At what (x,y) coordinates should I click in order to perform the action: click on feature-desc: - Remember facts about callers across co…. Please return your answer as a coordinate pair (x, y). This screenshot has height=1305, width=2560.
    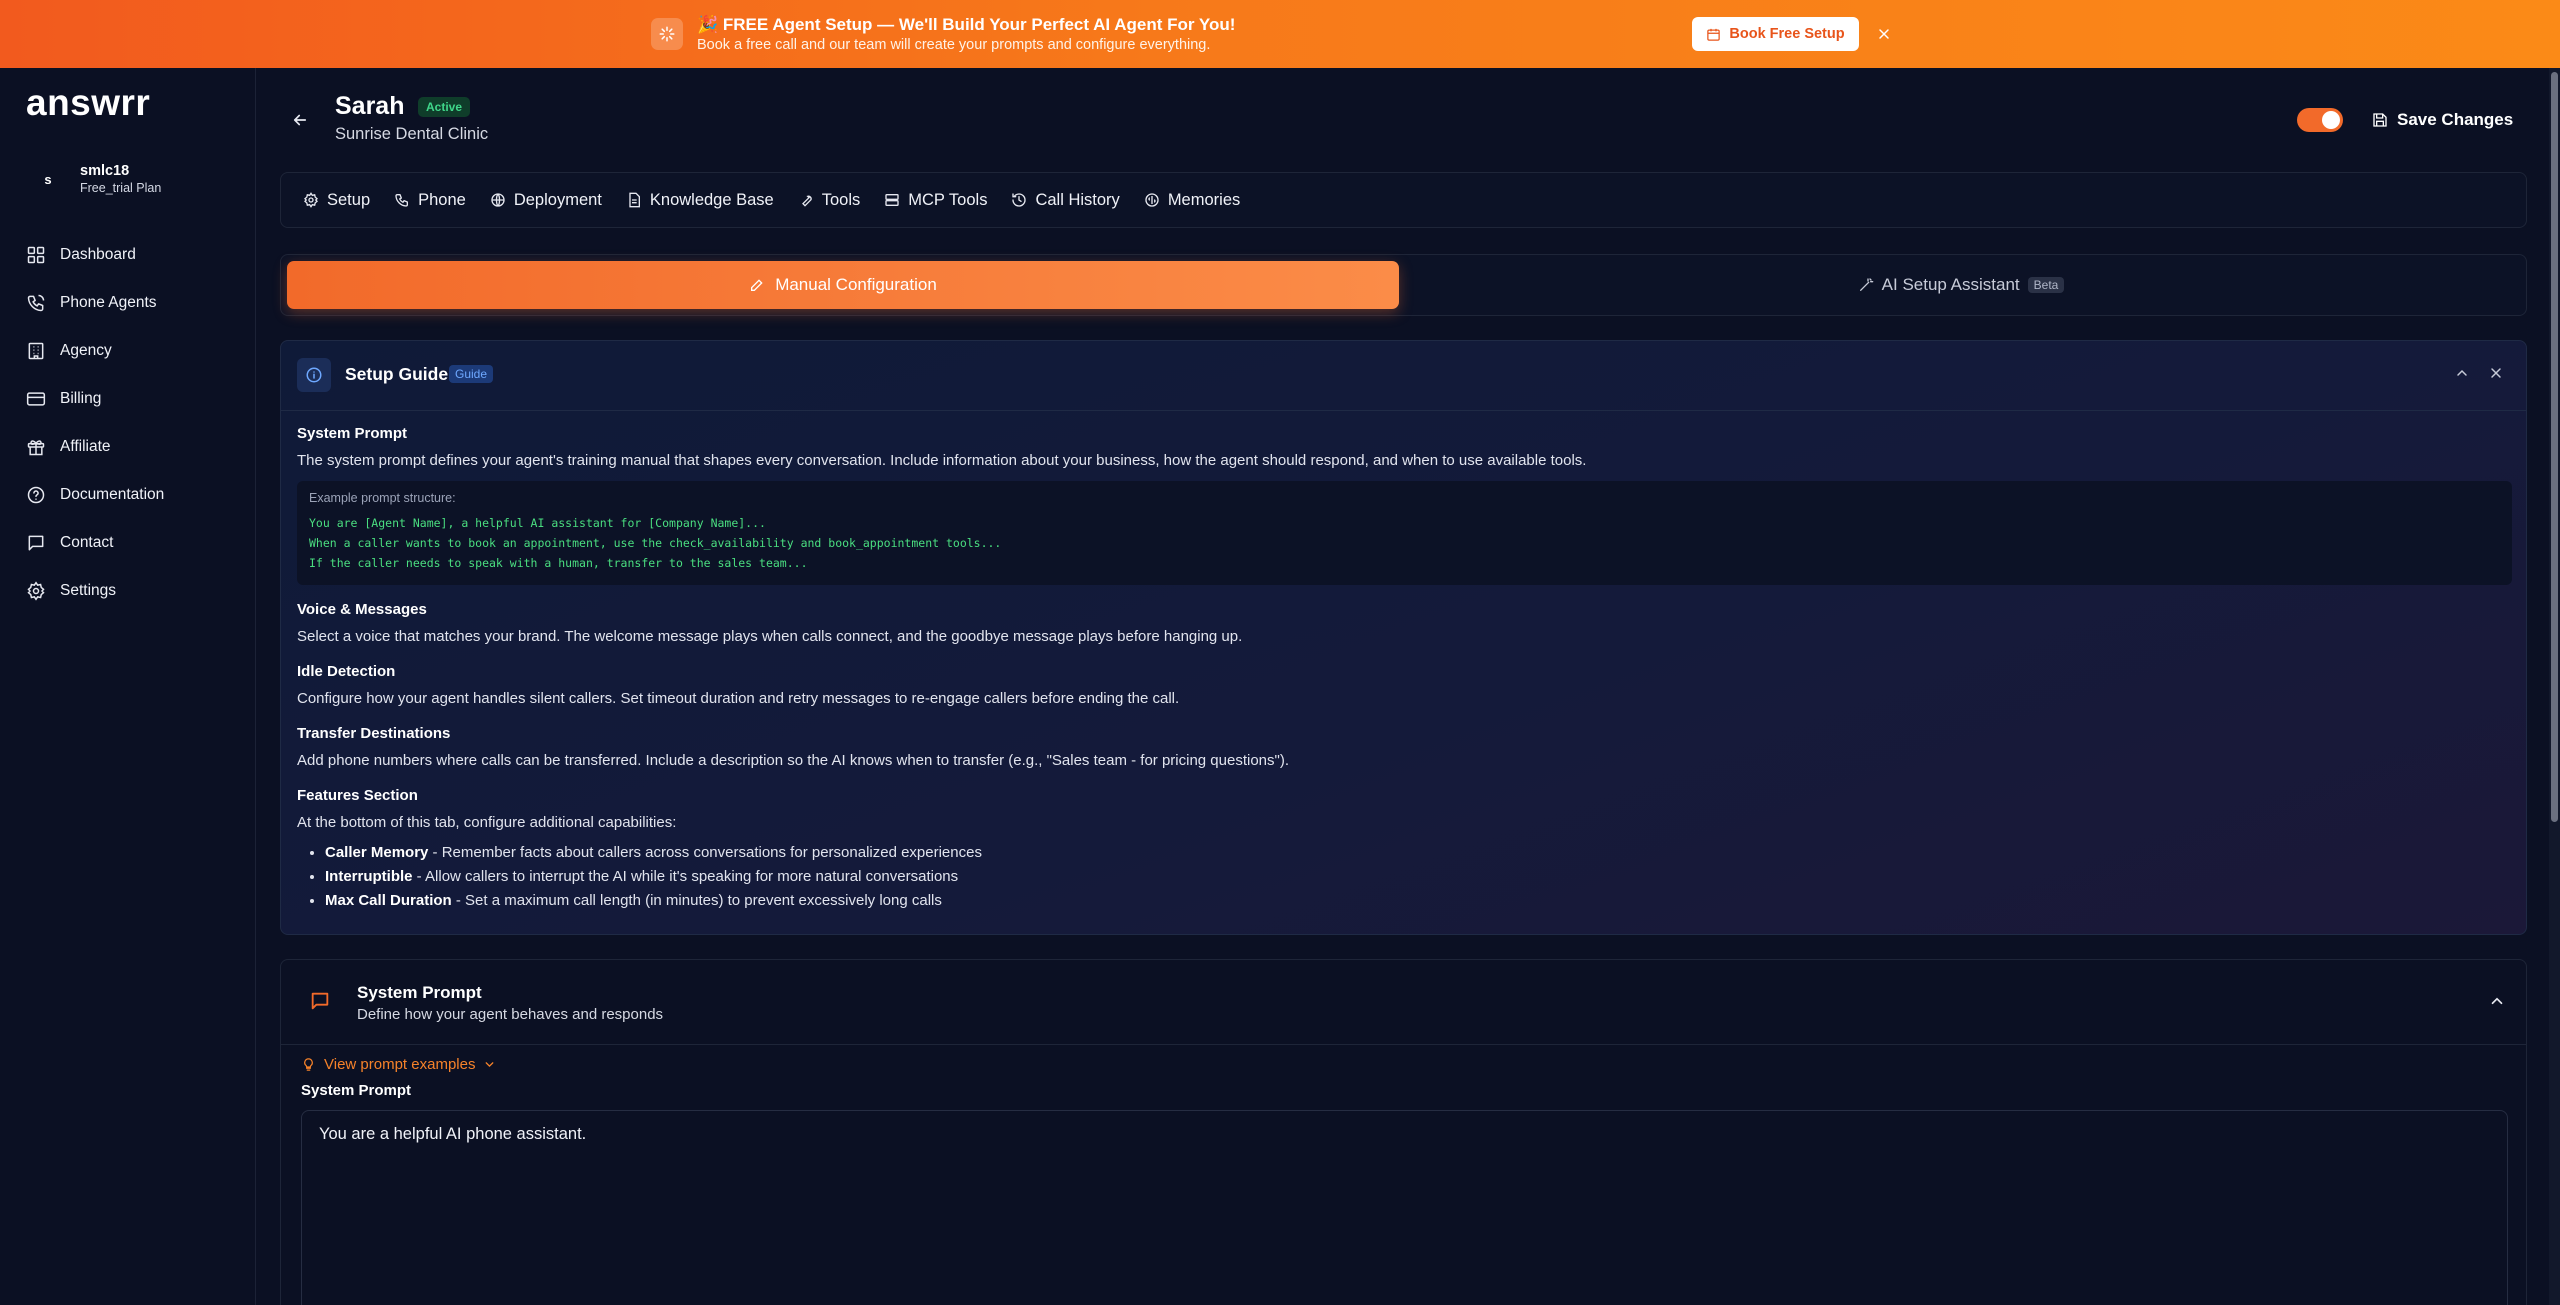
    Looking at the image, I should click on (705, 852).